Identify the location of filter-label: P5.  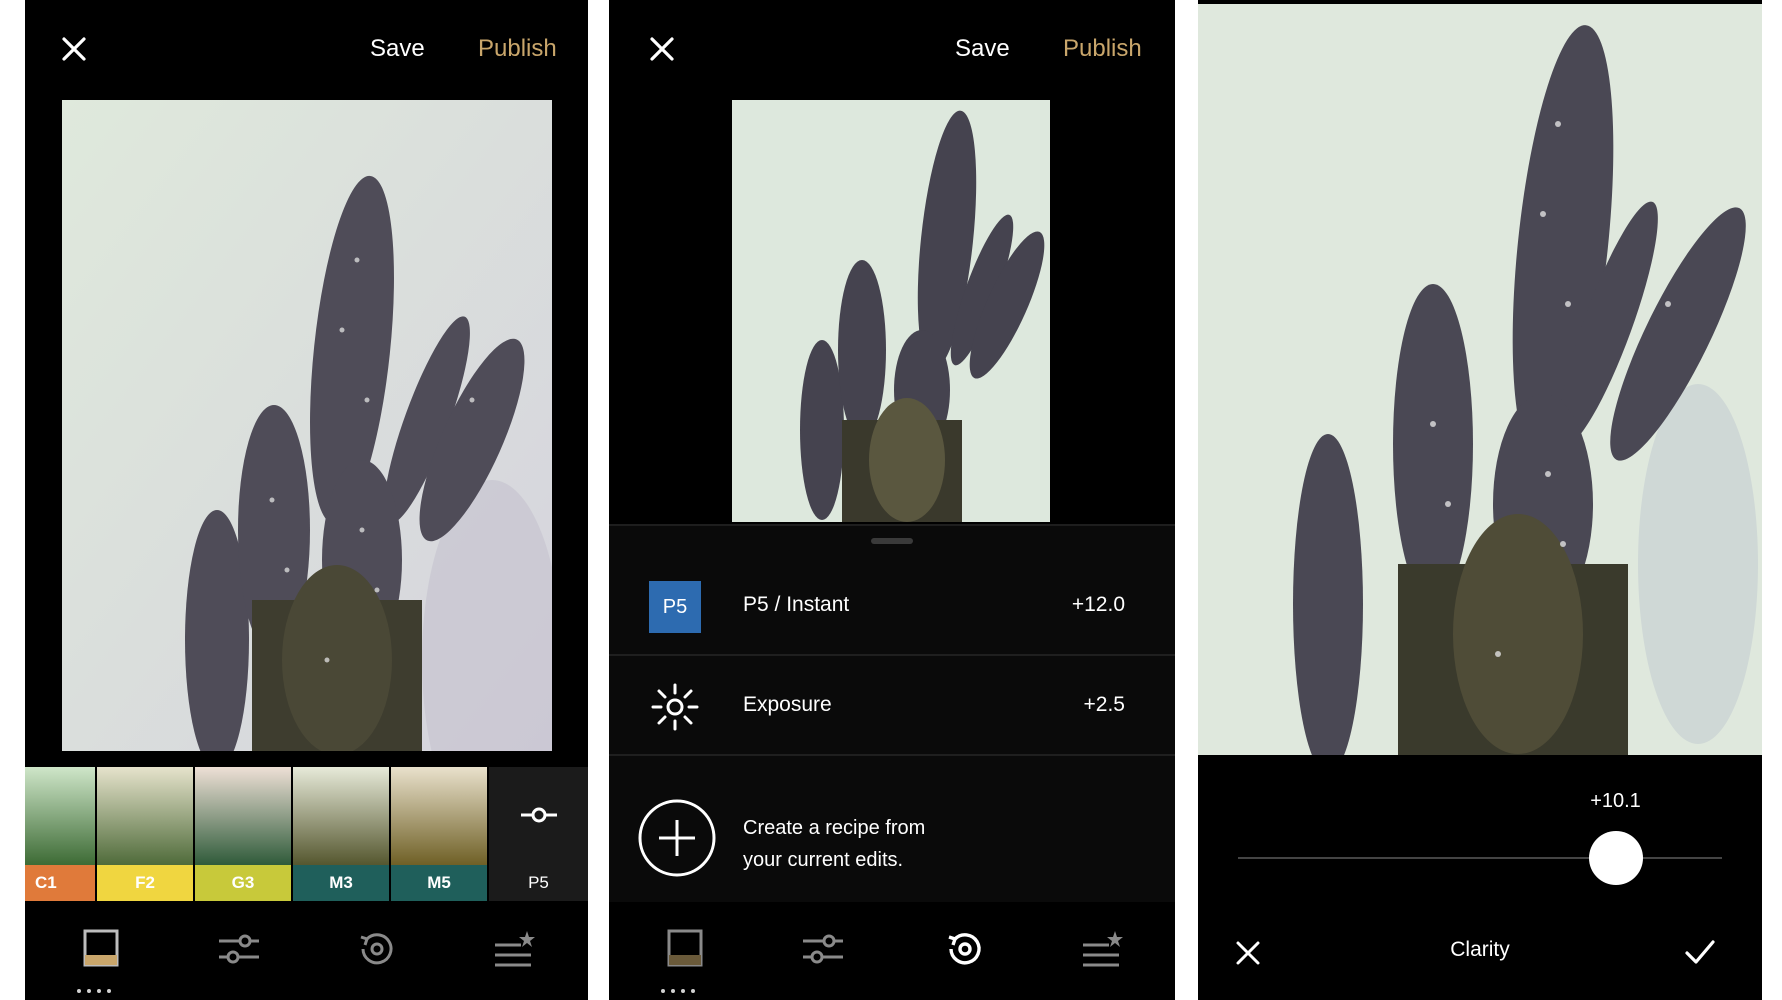
(538, 882).